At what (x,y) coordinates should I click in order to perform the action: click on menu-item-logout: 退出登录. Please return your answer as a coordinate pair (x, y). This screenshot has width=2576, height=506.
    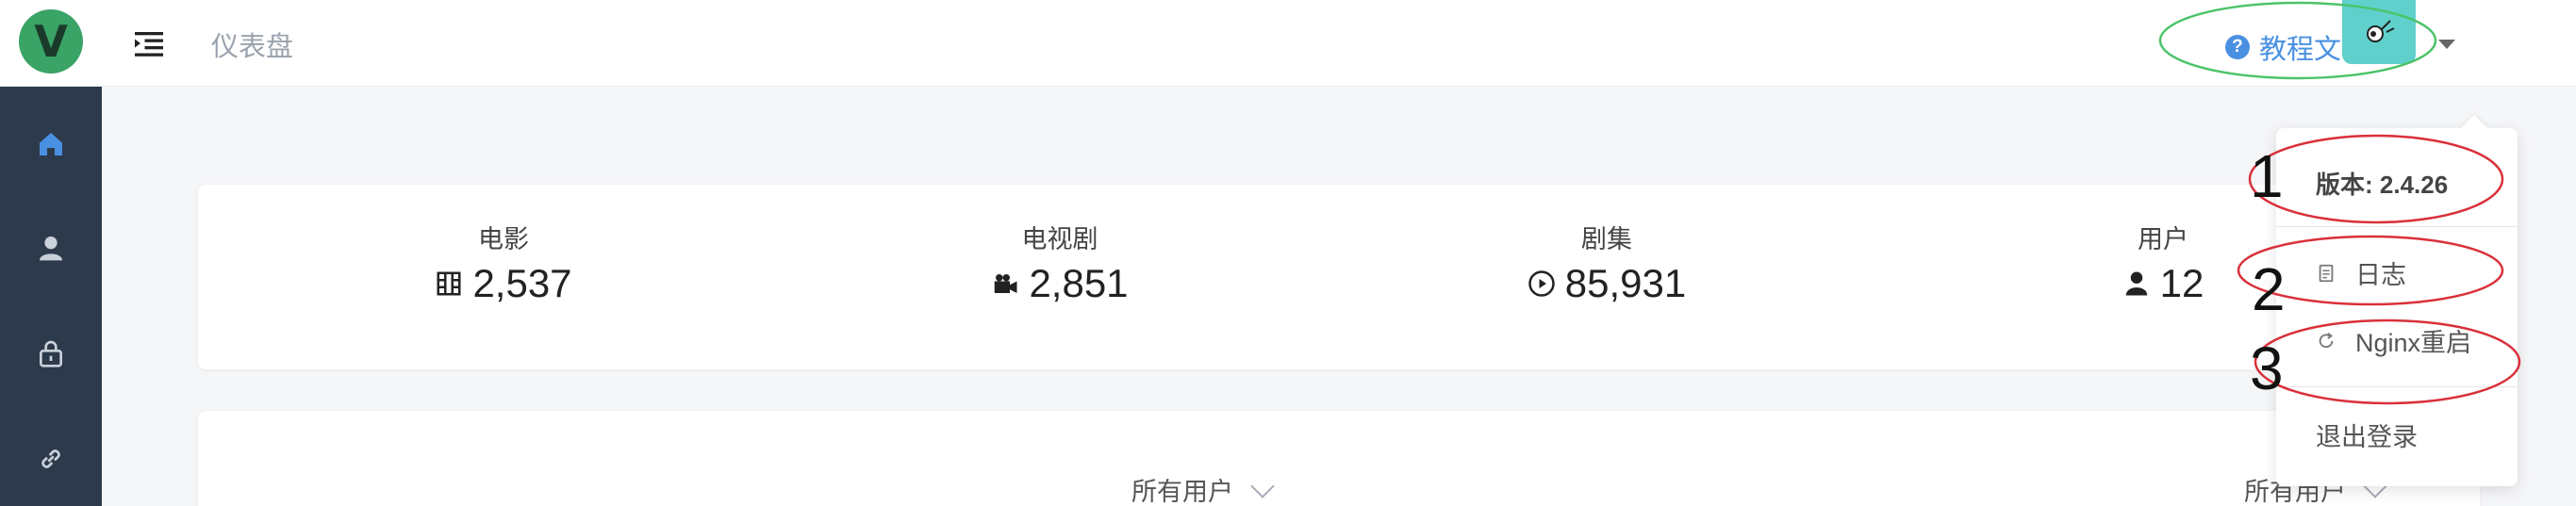
    Looking at the image, I should click on (2367, 435).